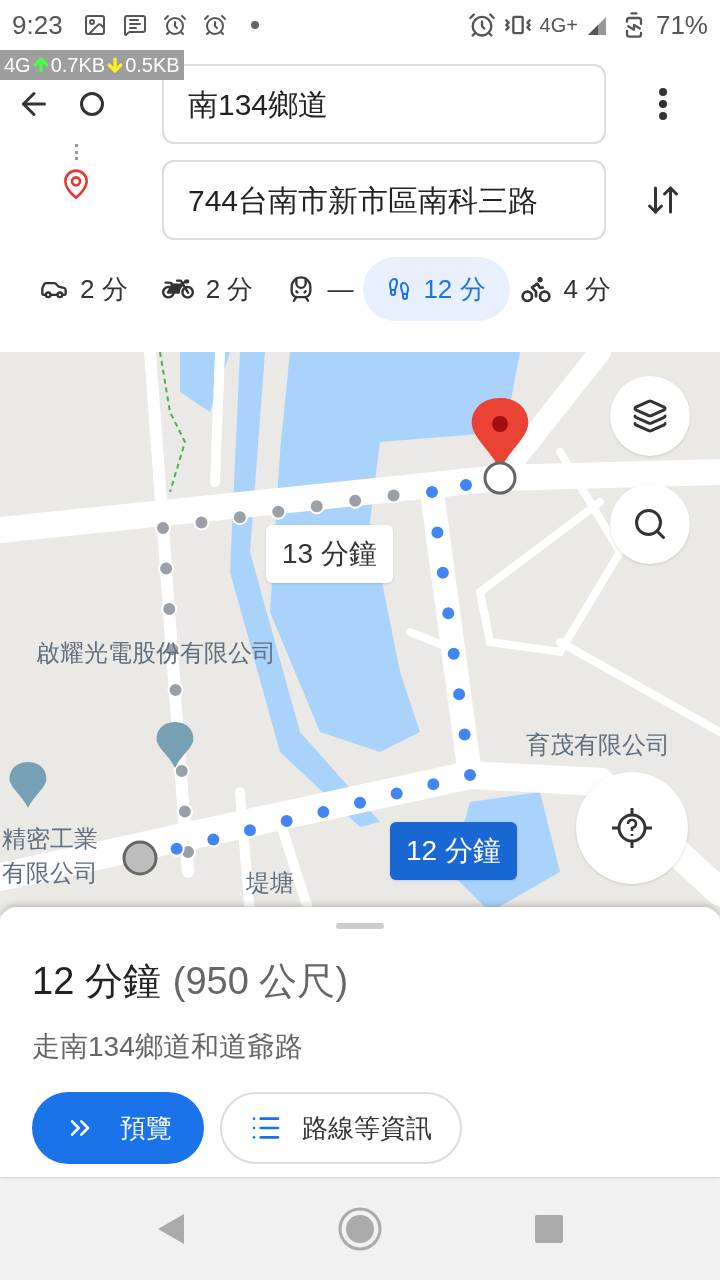 Image resolution: width=720 pixels, height=1280 pixels. Describe the element at coordinates (156, 653) in the screenshot. I see `place-label: 啟耀光電股份有限公司` at that location.